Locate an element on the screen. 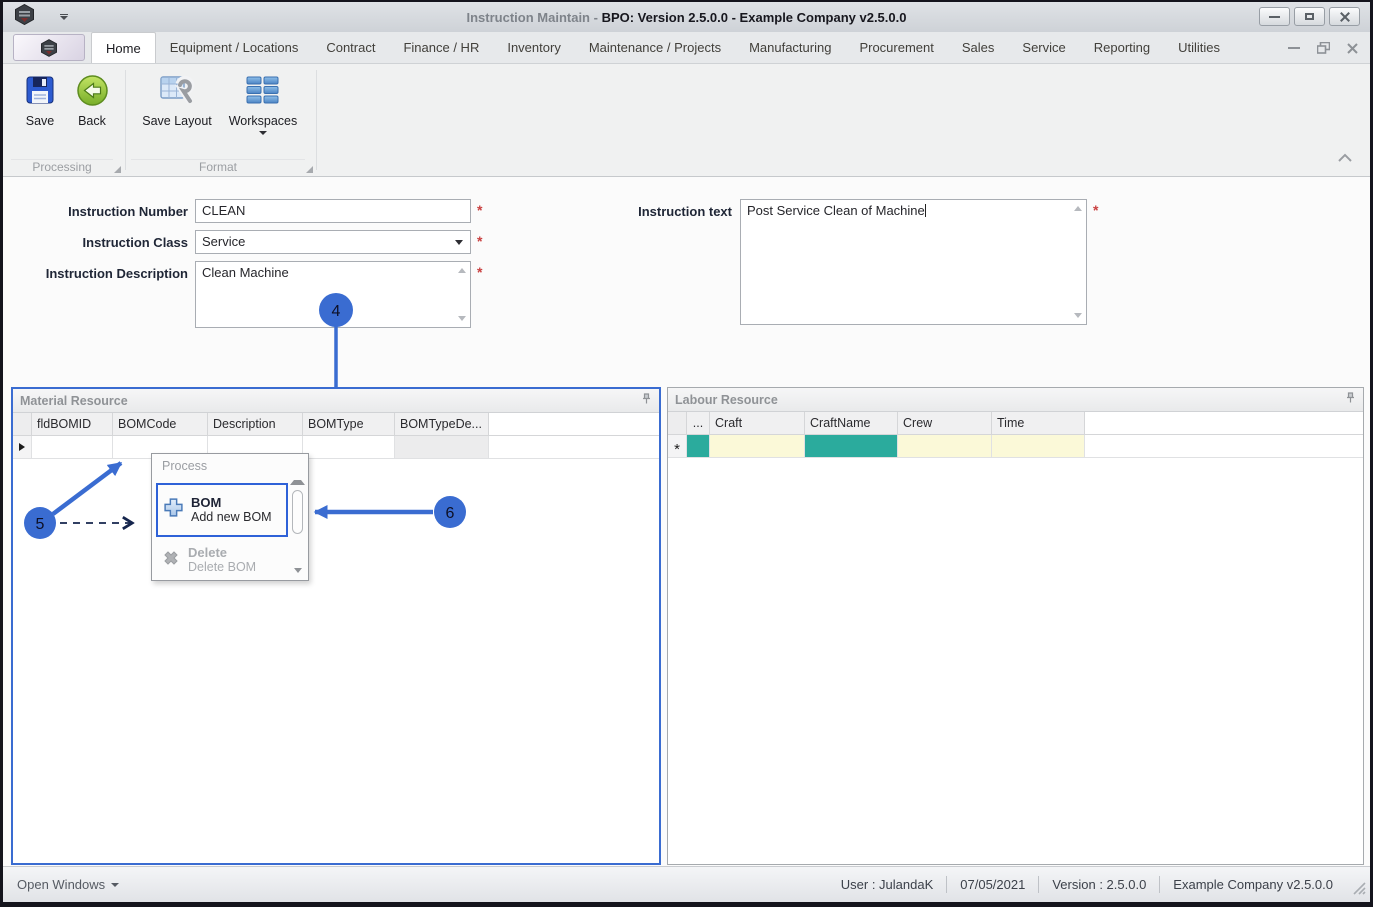  mdi-restore-icon is located at coordinates (1323, 48).